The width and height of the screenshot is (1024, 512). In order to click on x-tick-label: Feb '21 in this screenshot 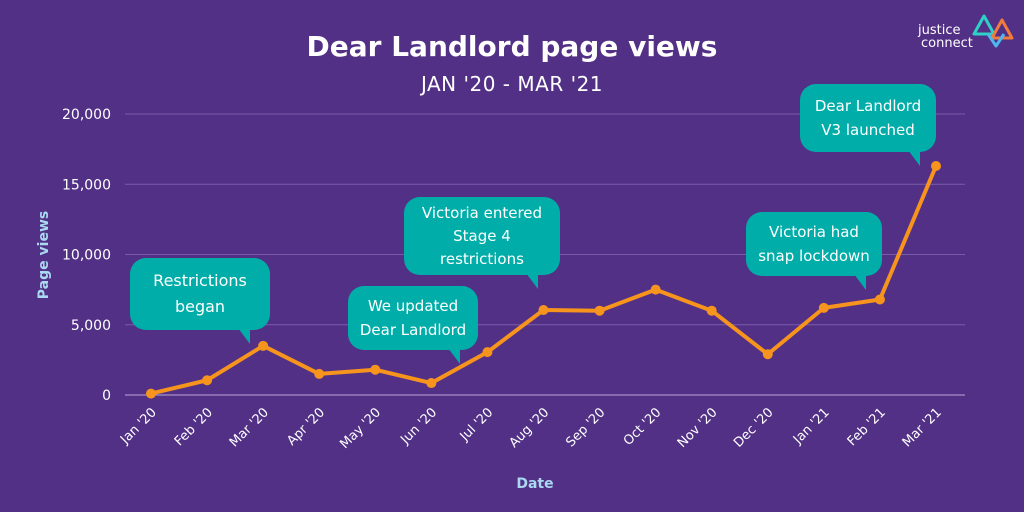, I will do `click(867, 427)`.